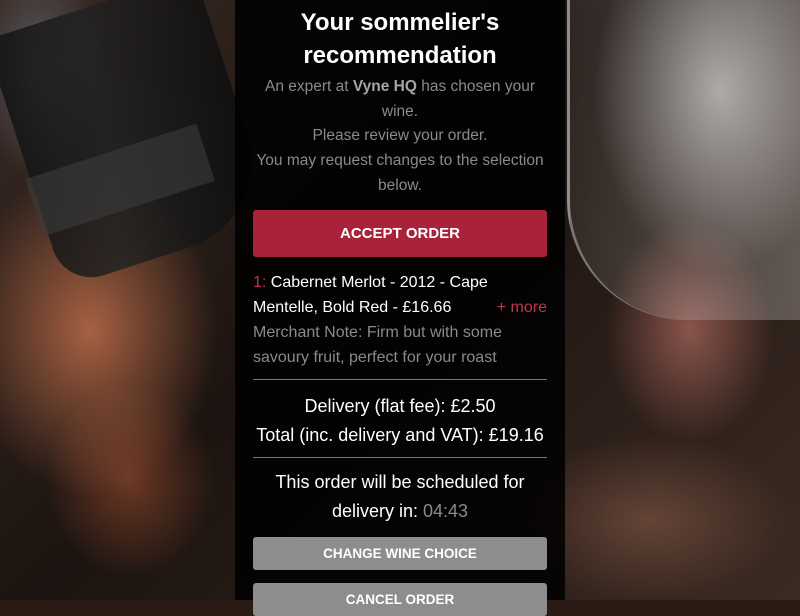 The height and width of the screenshot is (616, 800). Describe the element at coordinates (260, 282) in the screenshot. I see `wine-item-number: 1:` at that location.